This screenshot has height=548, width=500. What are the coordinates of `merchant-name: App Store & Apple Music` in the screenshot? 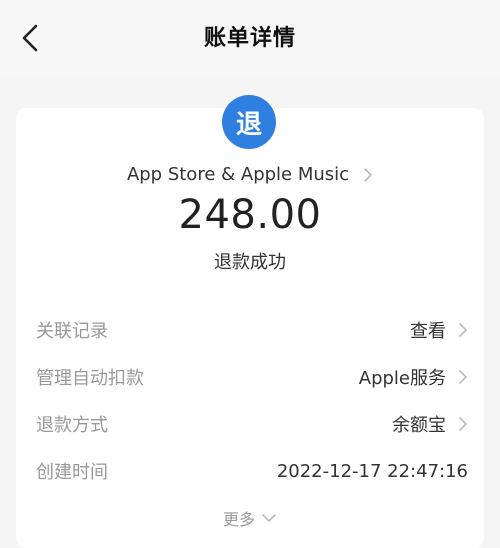 It's located at (238, 174).